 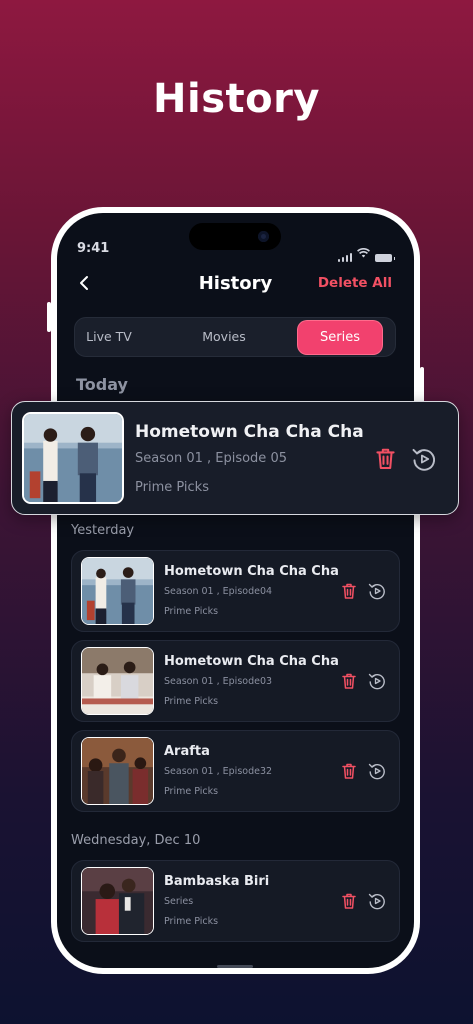 What do you see at coordinates (385, 258) in the screenshot?
I see `battery-icon` at bounding box center [385, 258].